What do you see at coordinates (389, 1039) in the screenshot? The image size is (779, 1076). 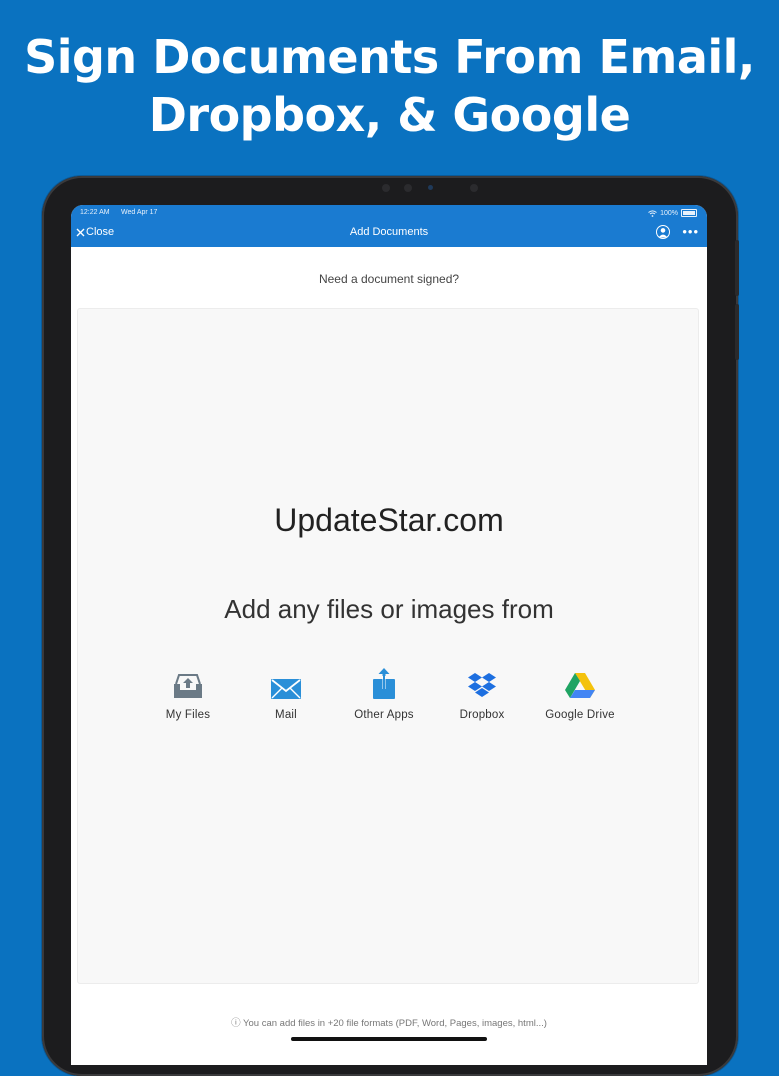 I see `home-indicator` at bounding box center [389, 1039].